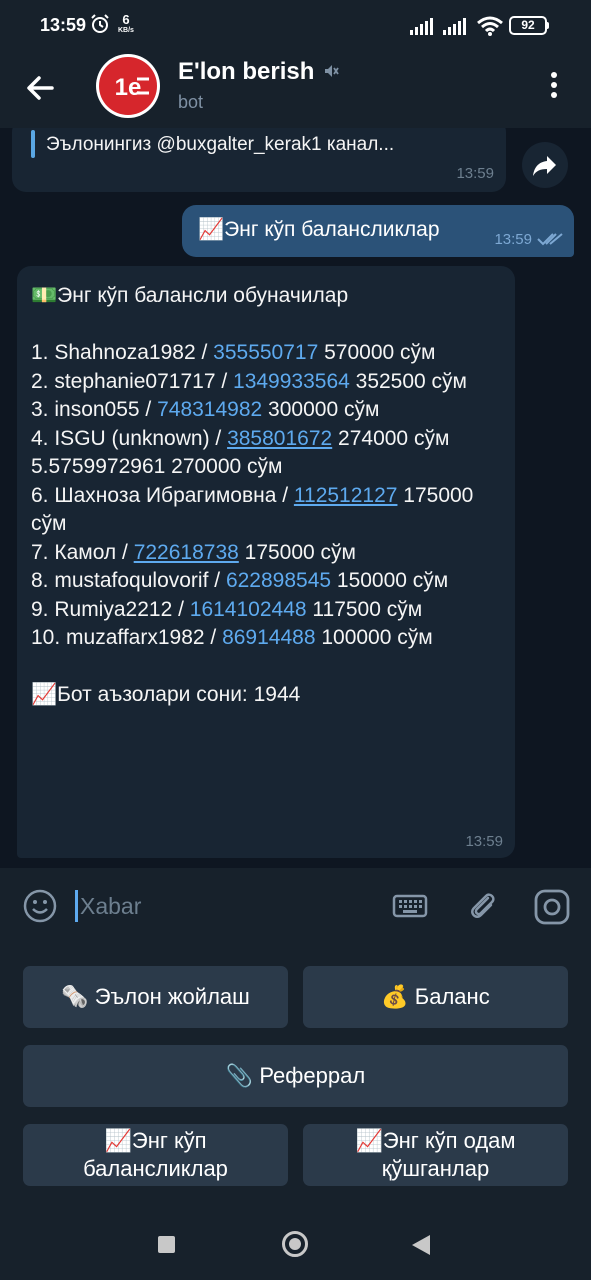  I want to click on user-id-link: 385801672, so click(279, 438).